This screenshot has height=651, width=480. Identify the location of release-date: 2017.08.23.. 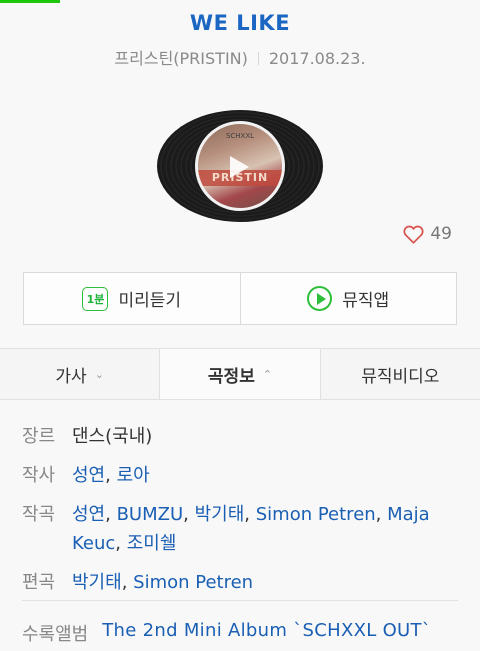
(317, 58).